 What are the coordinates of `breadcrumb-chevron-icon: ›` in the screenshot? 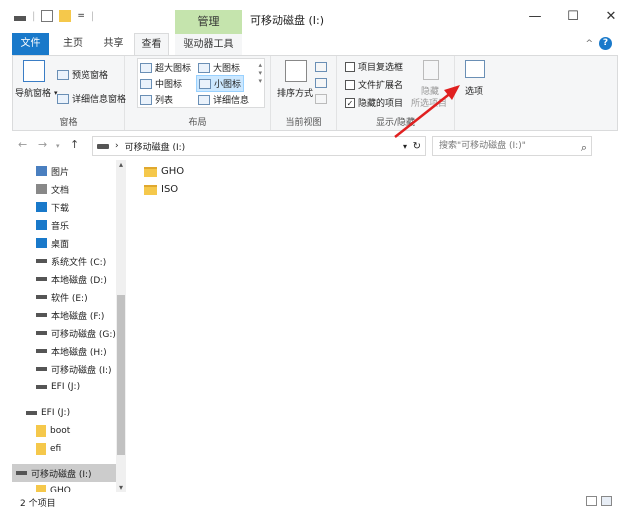 It's located at (117, 146).